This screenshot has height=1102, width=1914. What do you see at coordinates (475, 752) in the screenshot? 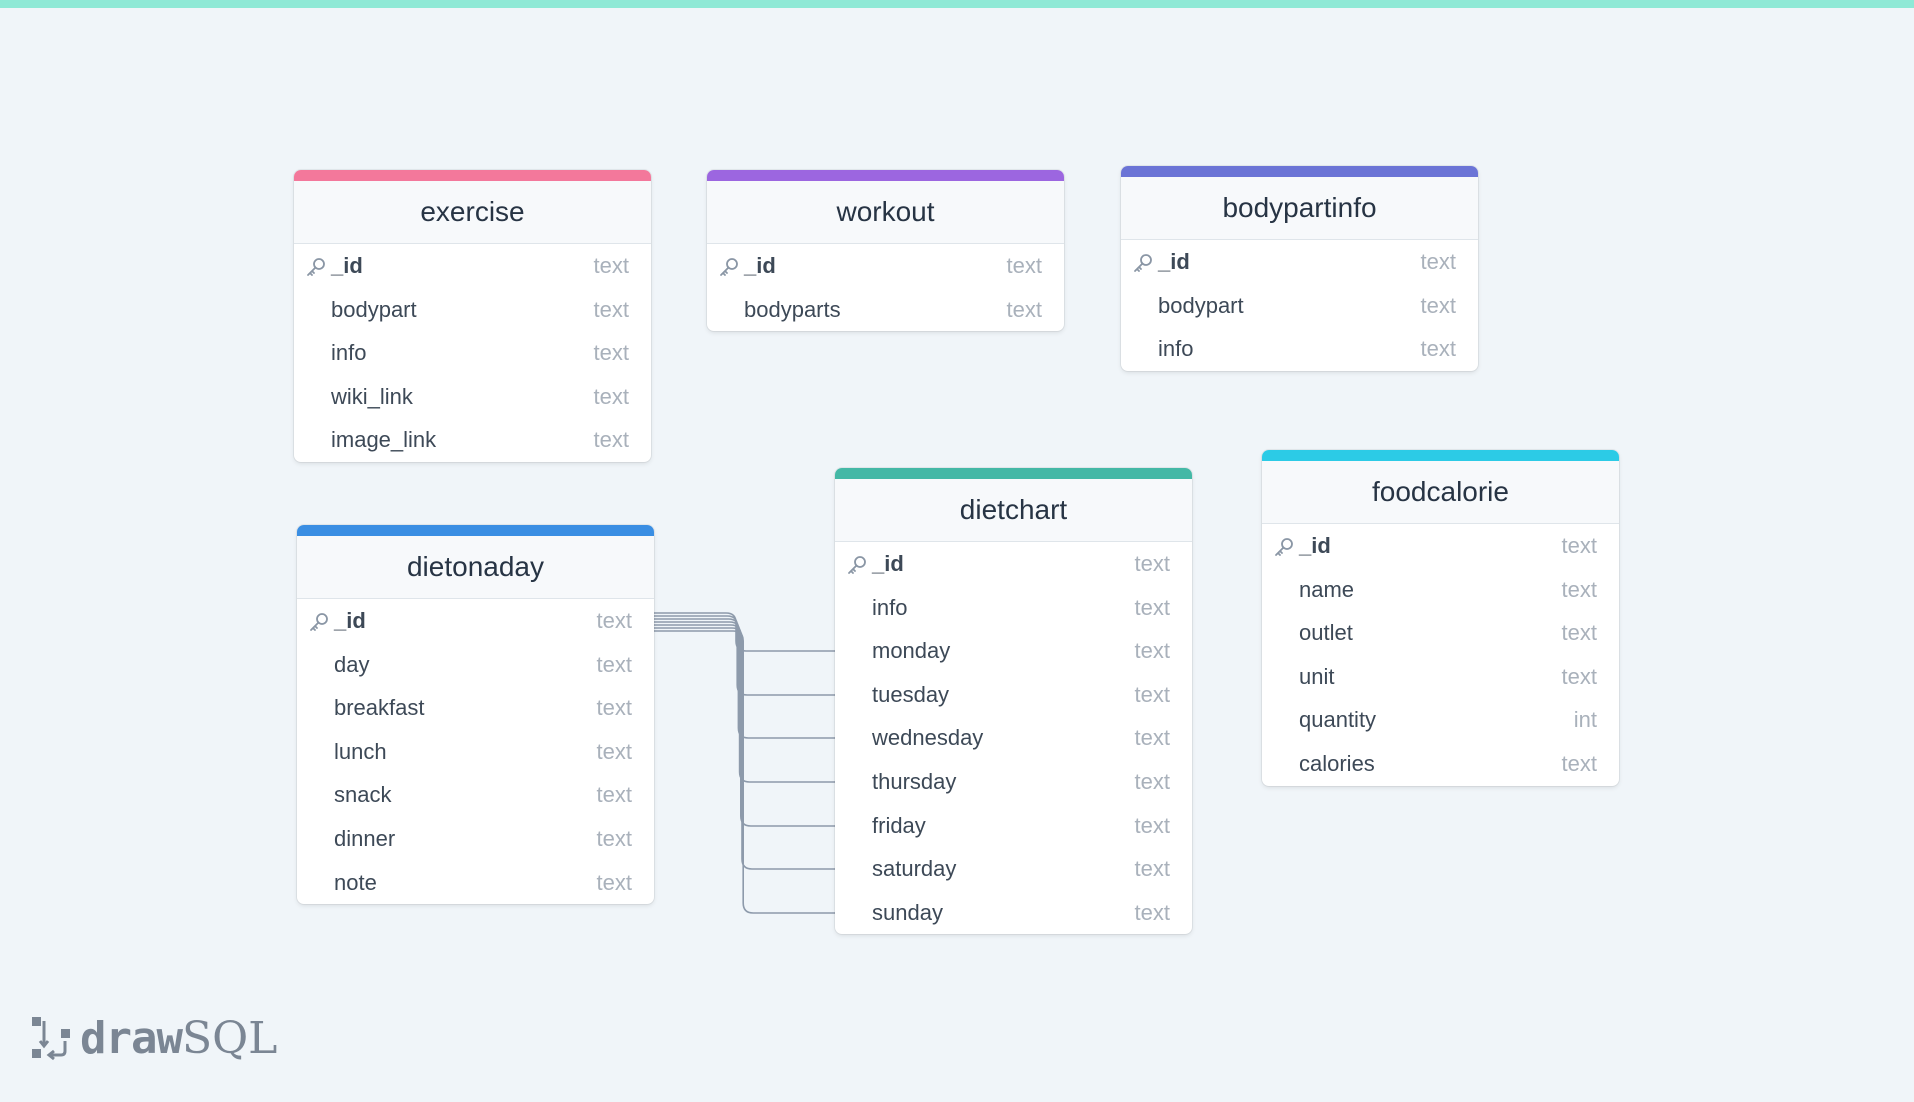
I see `field-row-lunch: lunch text` at bounding box center [475, 752].